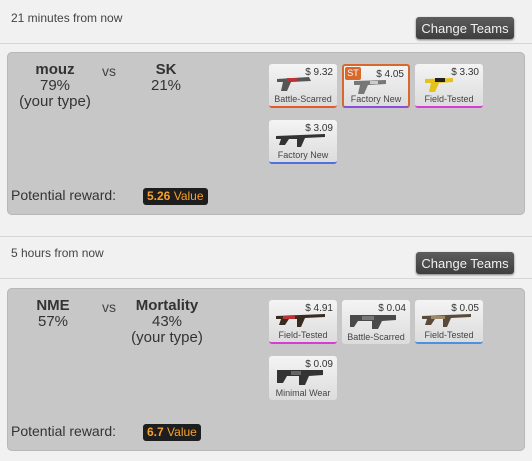 The image size is (532, 461). What do you see at coordinates (303, 393) in the screenshot?
I see `item-condition: Minimal Wear` at bounding box center [303, 393].